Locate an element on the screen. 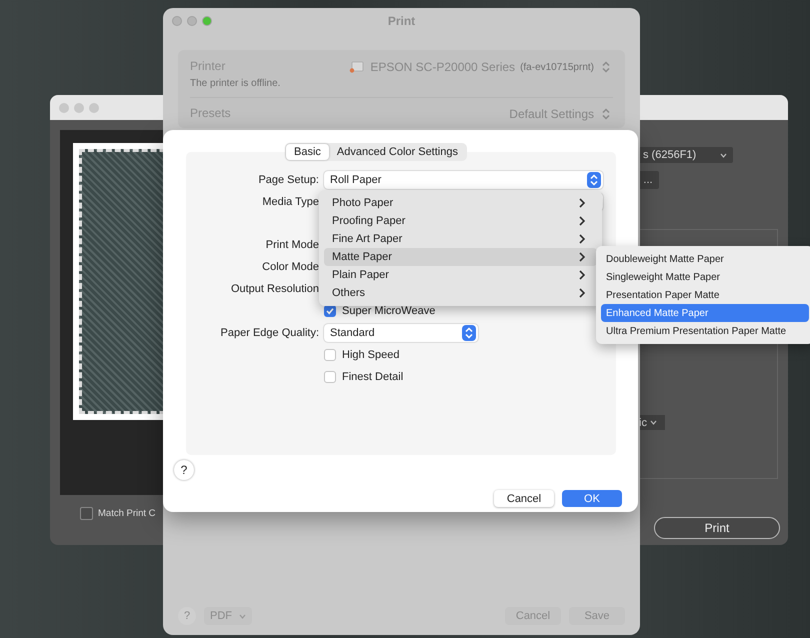 The height and width of the screenshot is (638, 810). field-label: Print Mode is located at coordinates (291, 245).